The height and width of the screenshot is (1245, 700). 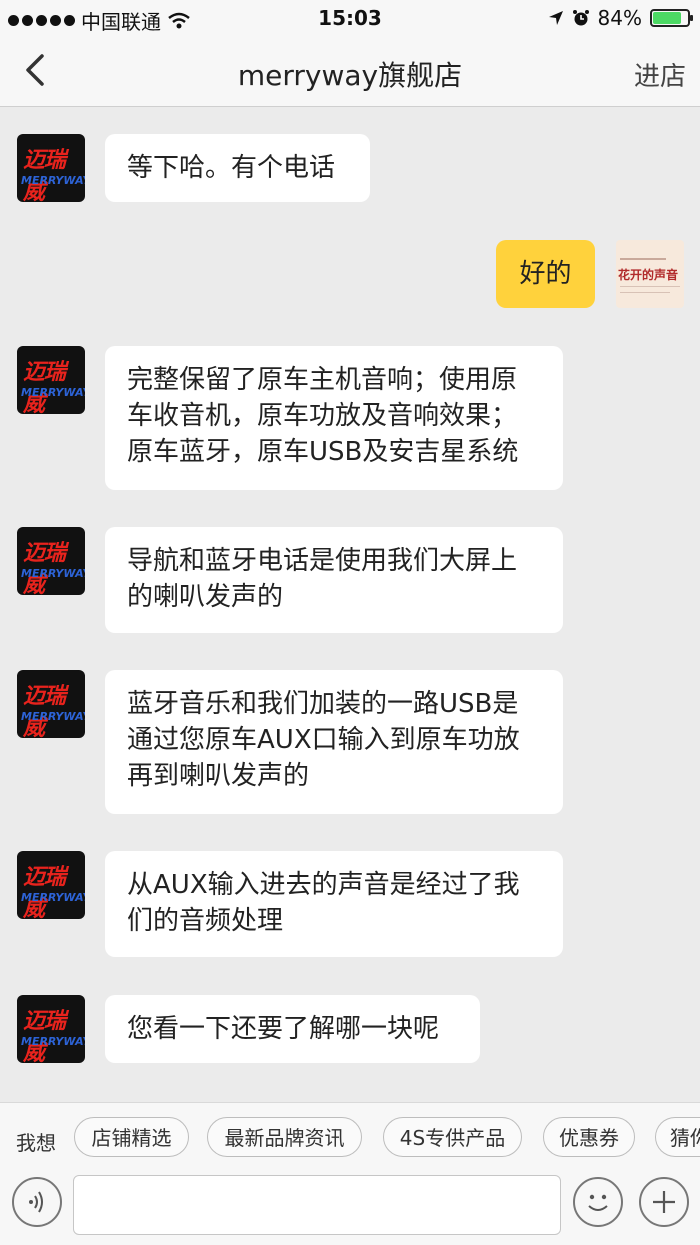 What do you see at coordinates (677, 1137) in the screenshot?
I see `quick-chip-guess: 猜你` at bounding box center [677, 1137].